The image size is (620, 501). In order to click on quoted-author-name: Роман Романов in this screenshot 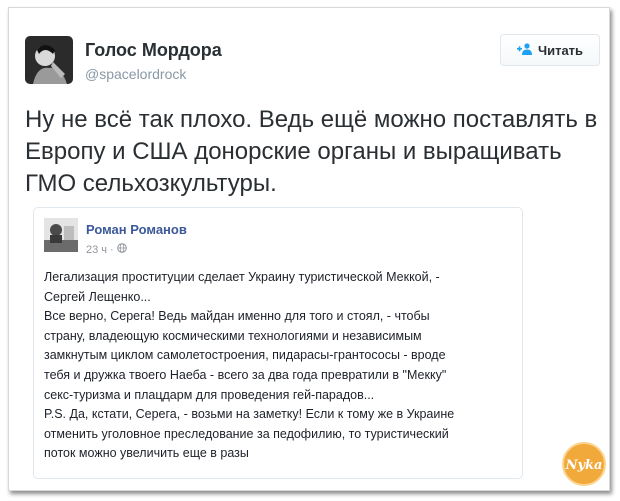, I will do `click(136, 229)`.